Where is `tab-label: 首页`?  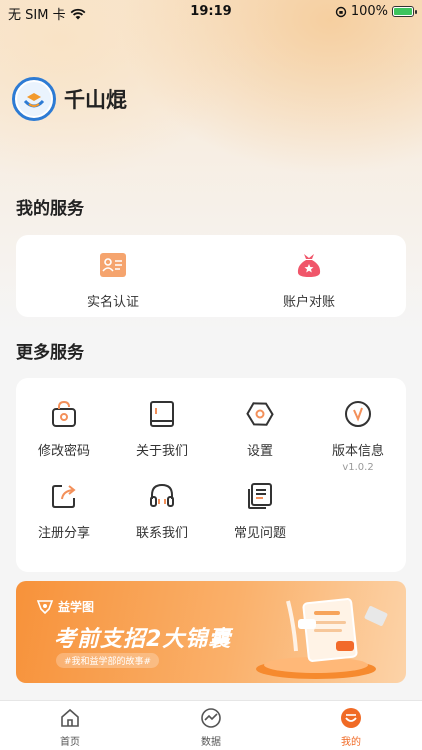
tab-label: 首页 is located at coordinates (70, 742).